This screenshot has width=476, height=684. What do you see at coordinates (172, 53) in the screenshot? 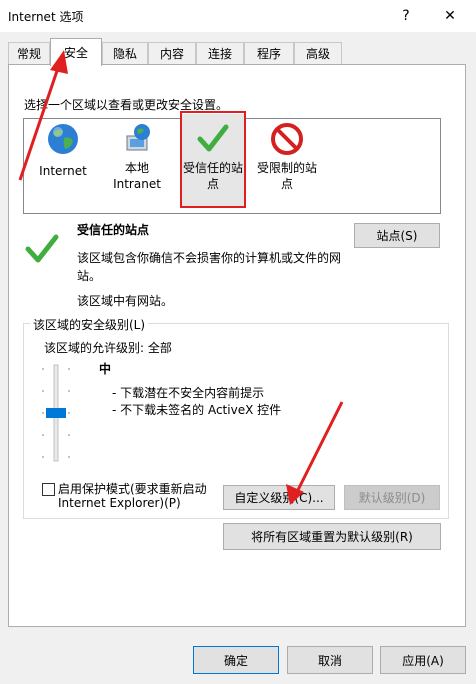
I see `tab-content: 内容` at bounding box center [172, 53].